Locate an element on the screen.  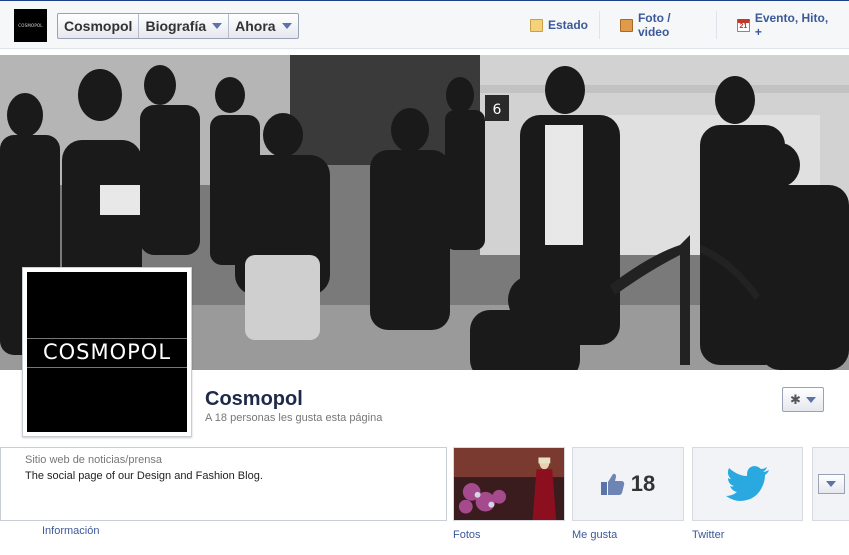
profile-picture: COSMOPOL is located at coordinates (107, 352).